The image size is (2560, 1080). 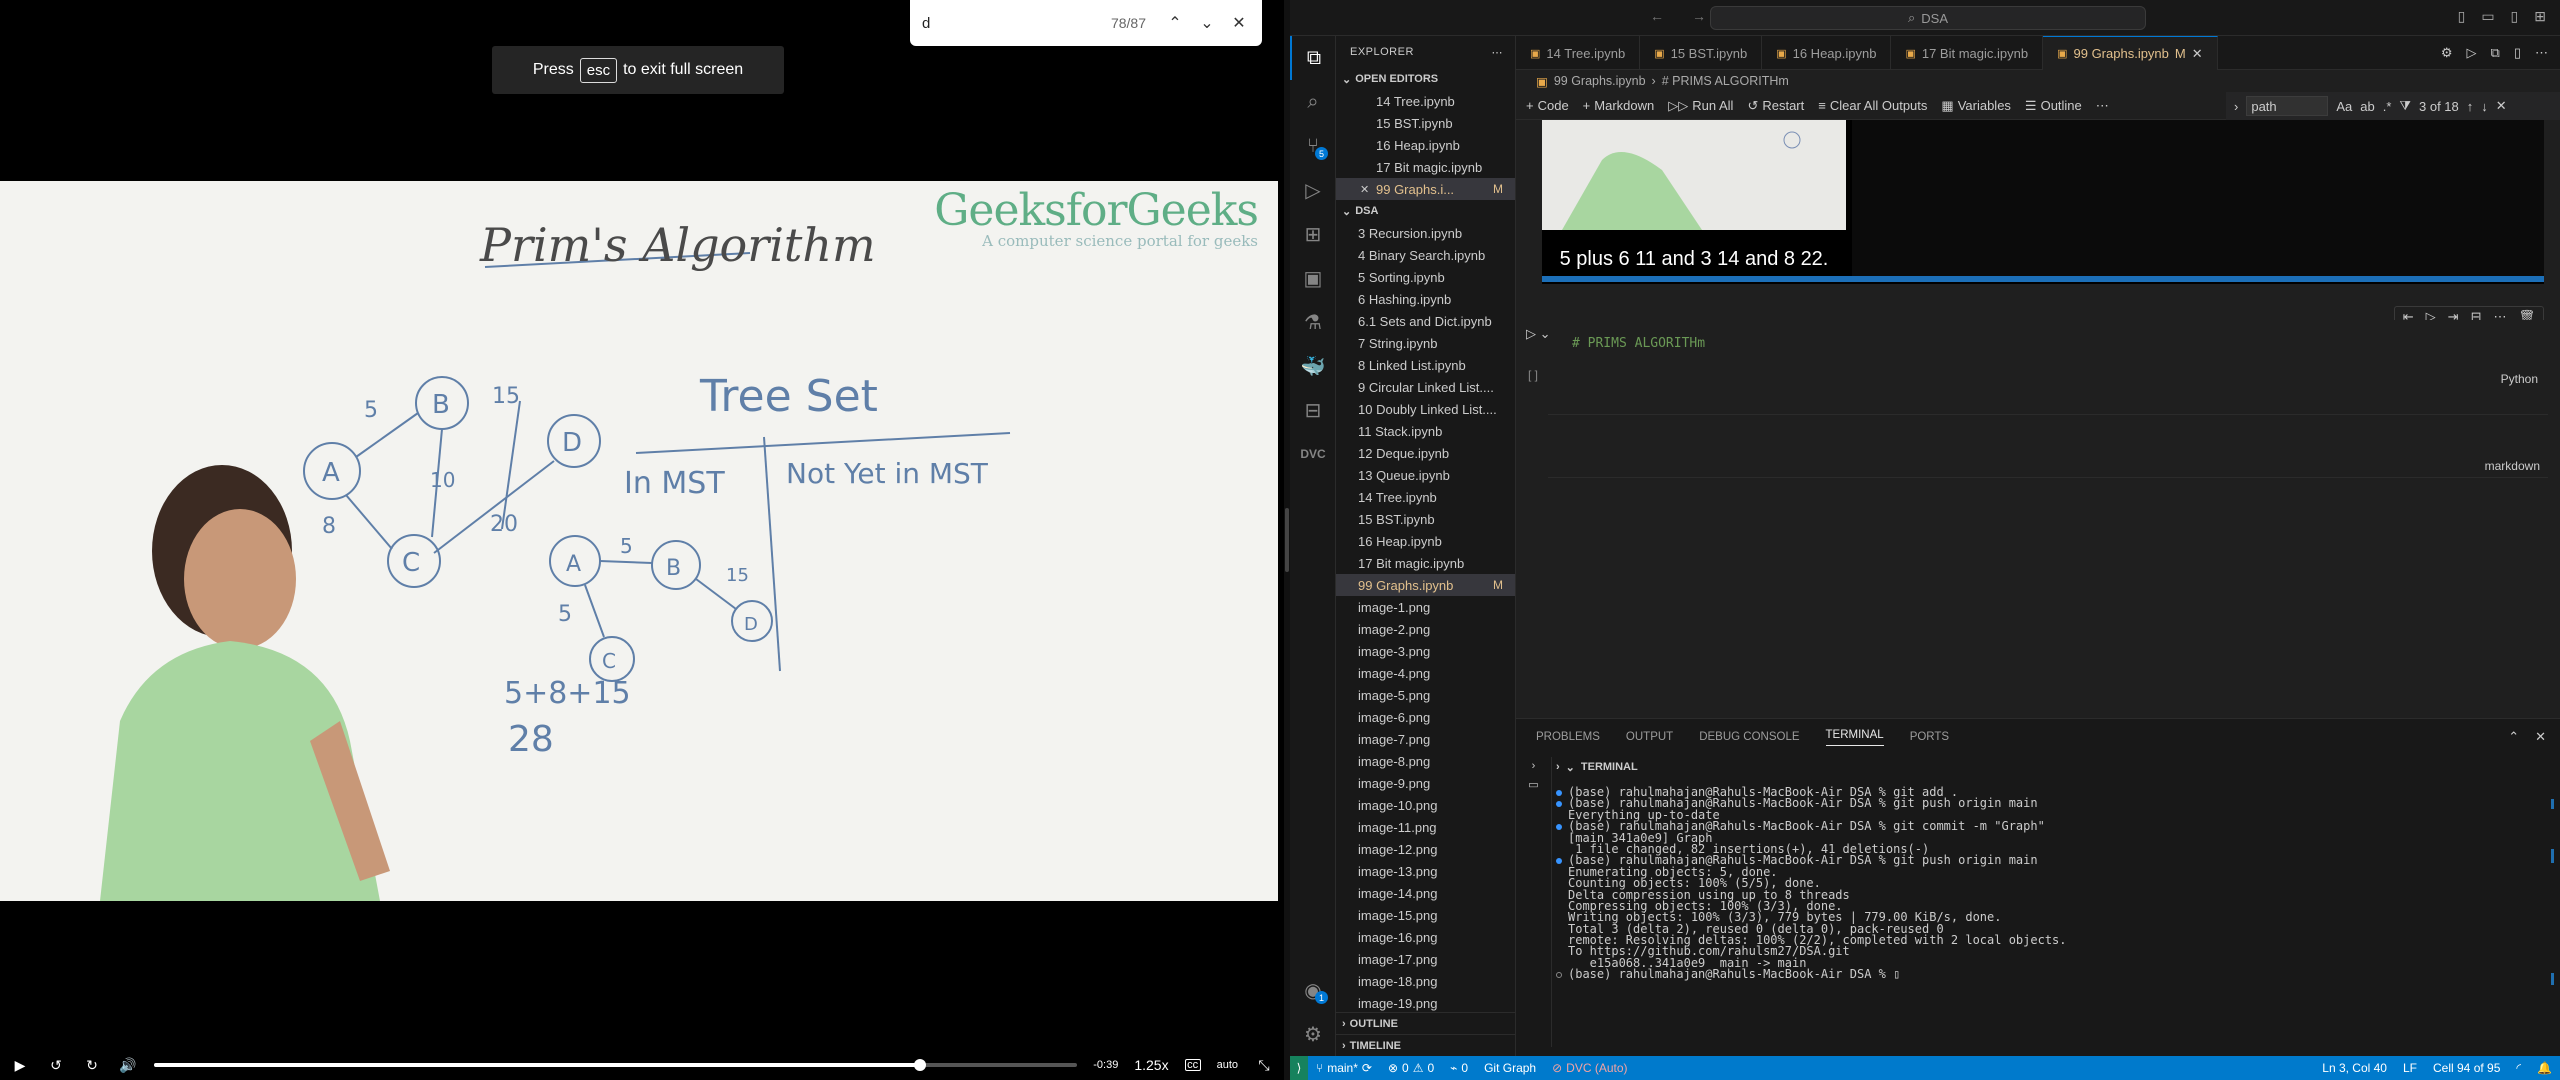 I want to click on file-tree-item: image-17.png, so click(x=1425, y=959).